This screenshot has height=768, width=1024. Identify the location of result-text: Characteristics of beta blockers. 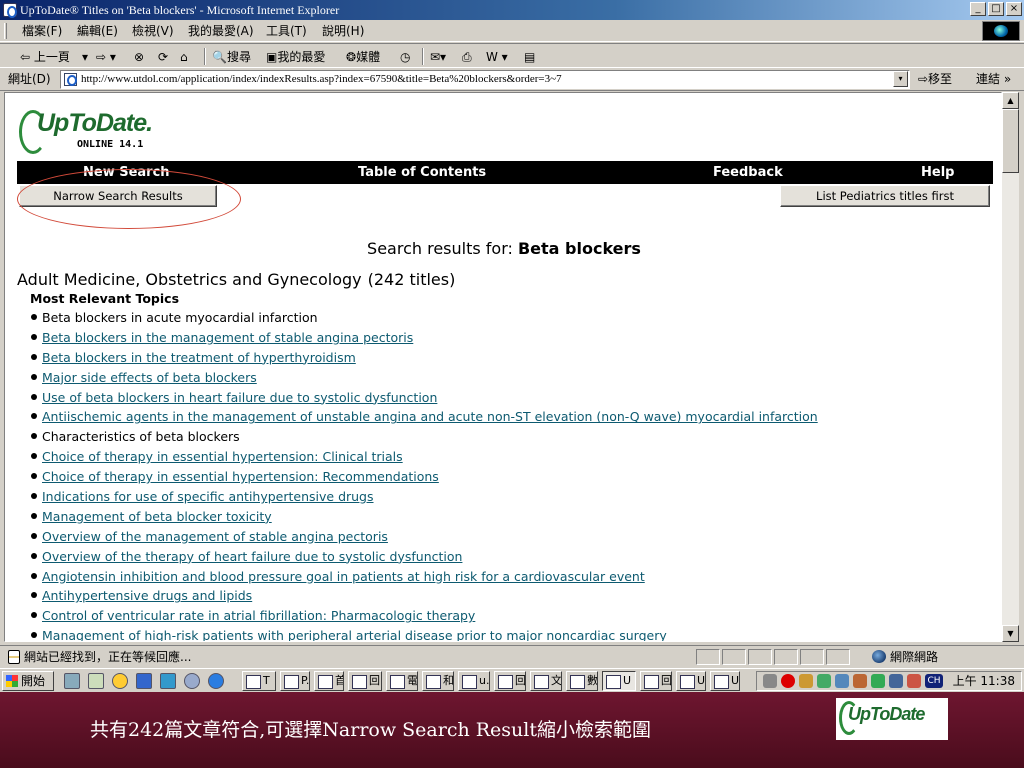
(141, 436).